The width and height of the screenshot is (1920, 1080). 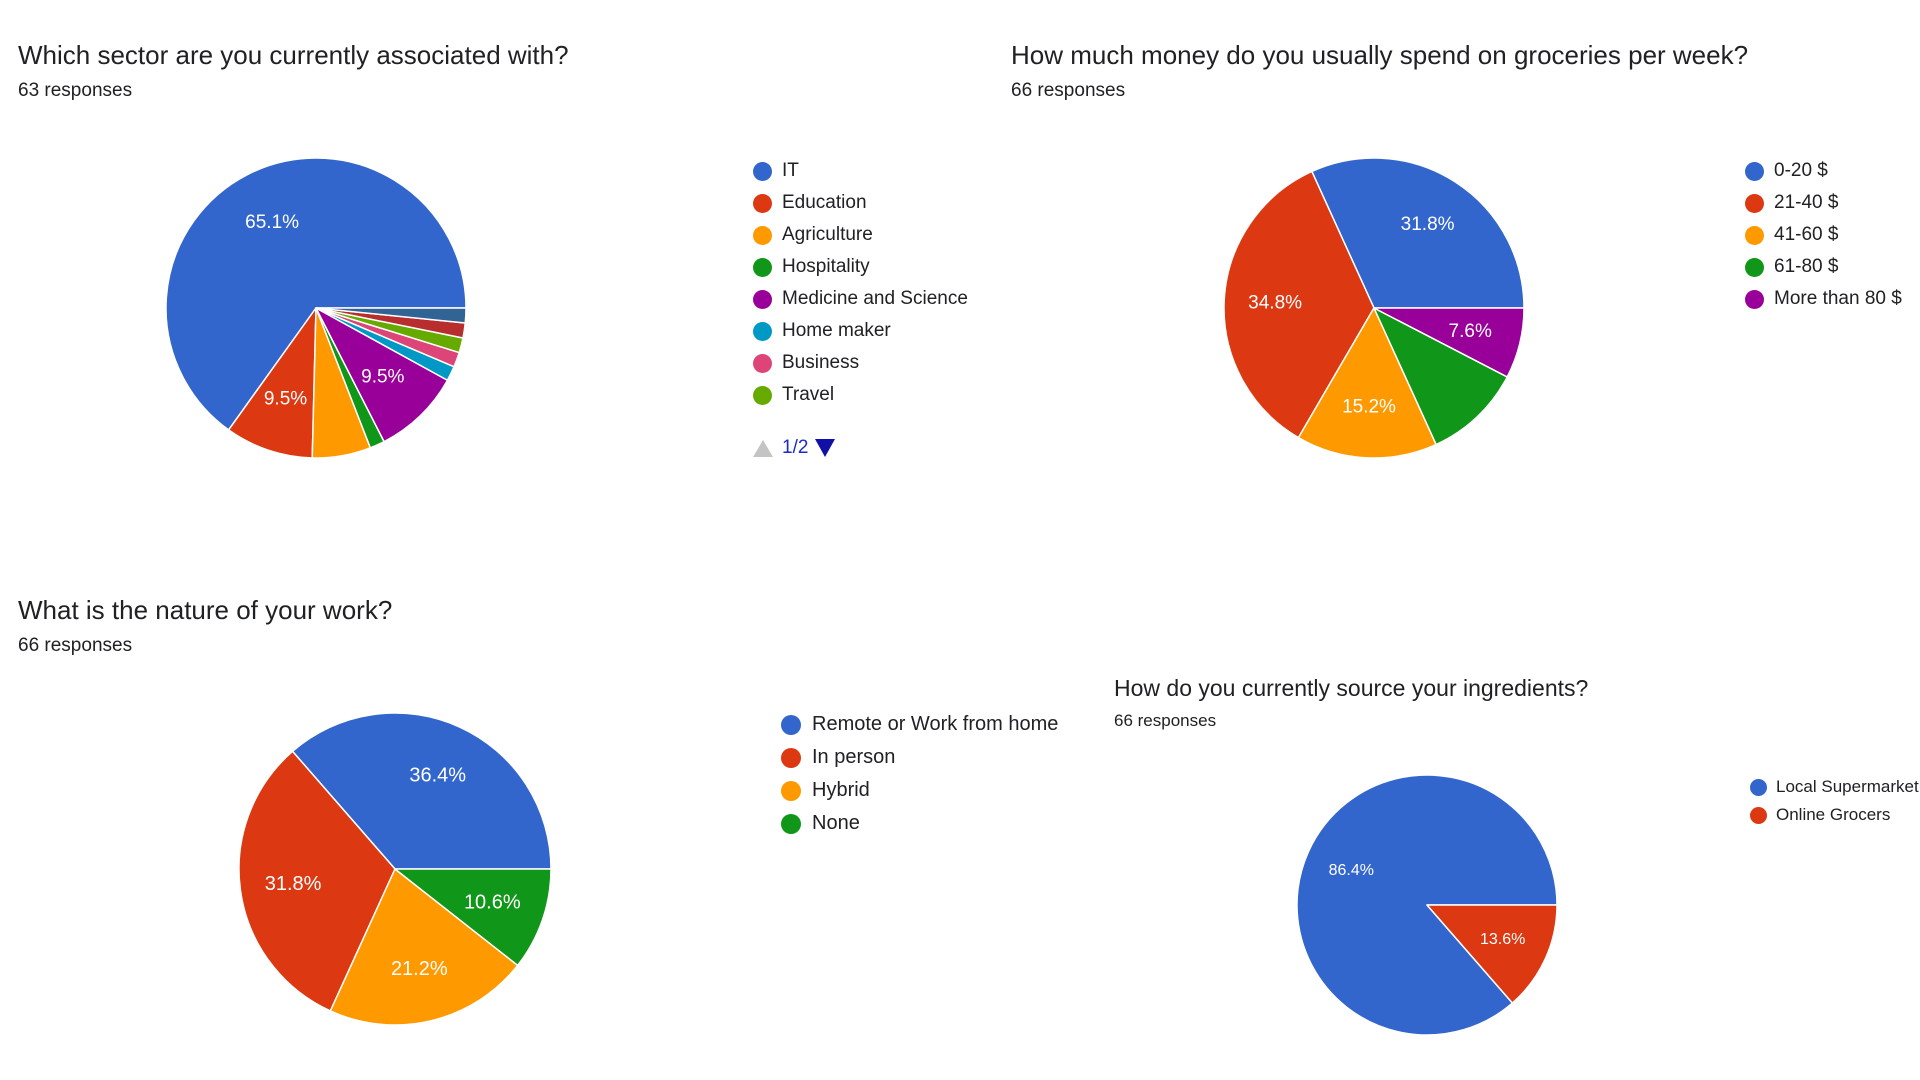 What do you see at coordinates (1502, 939) in the screenshot?
I see `slice-label: 13.6%` at bounding box center [1502, 939].